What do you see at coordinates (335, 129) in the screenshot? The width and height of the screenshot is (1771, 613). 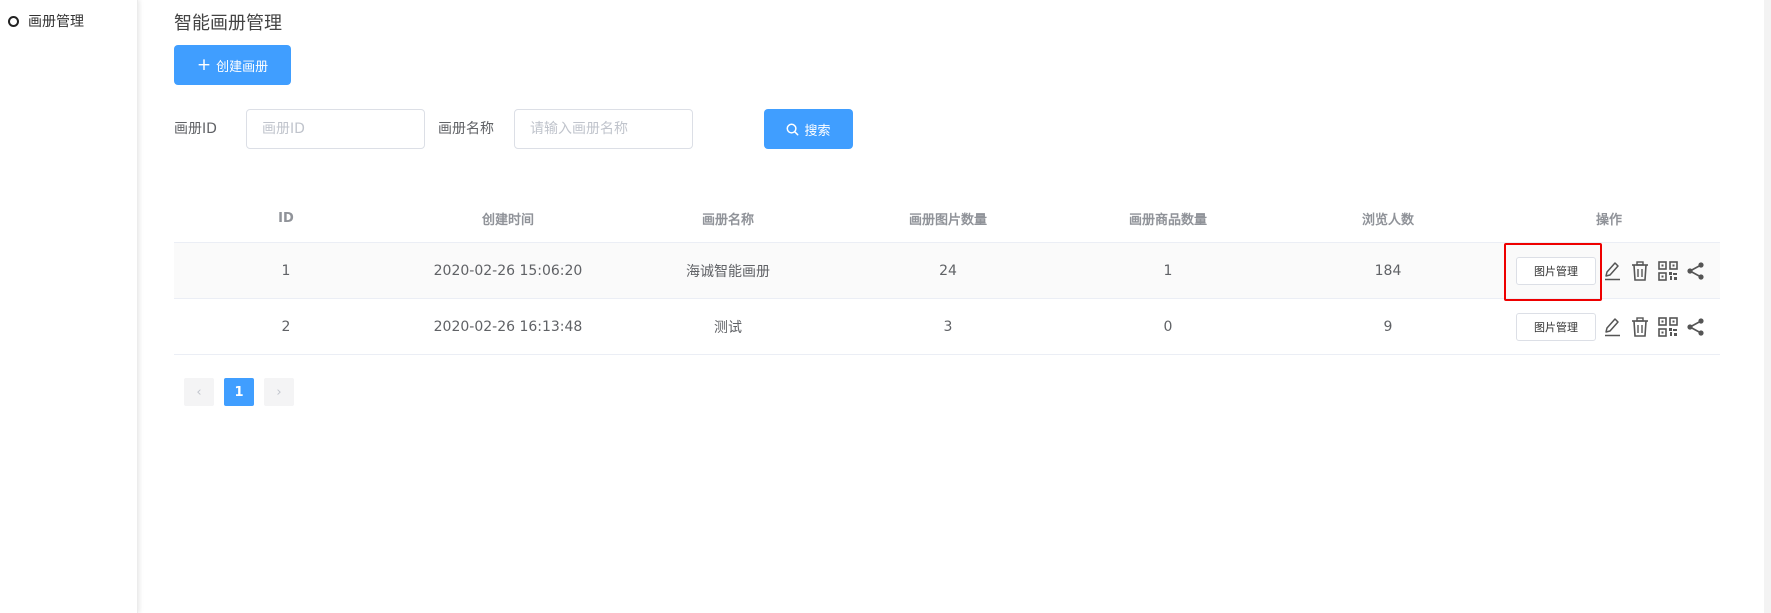 I see `album-id-input` at bounding box center [335, 129].